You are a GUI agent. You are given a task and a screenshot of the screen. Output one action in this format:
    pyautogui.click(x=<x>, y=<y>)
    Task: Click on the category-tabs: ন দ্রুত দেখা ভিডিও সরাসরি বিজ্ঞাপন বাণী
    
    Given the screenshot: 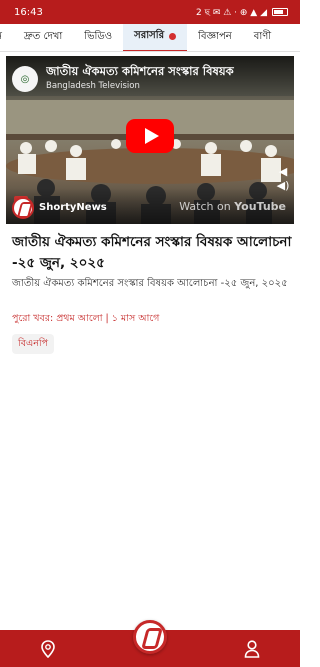 What is the action you would take?
    pyautogui.click(x=150, y=38)
    